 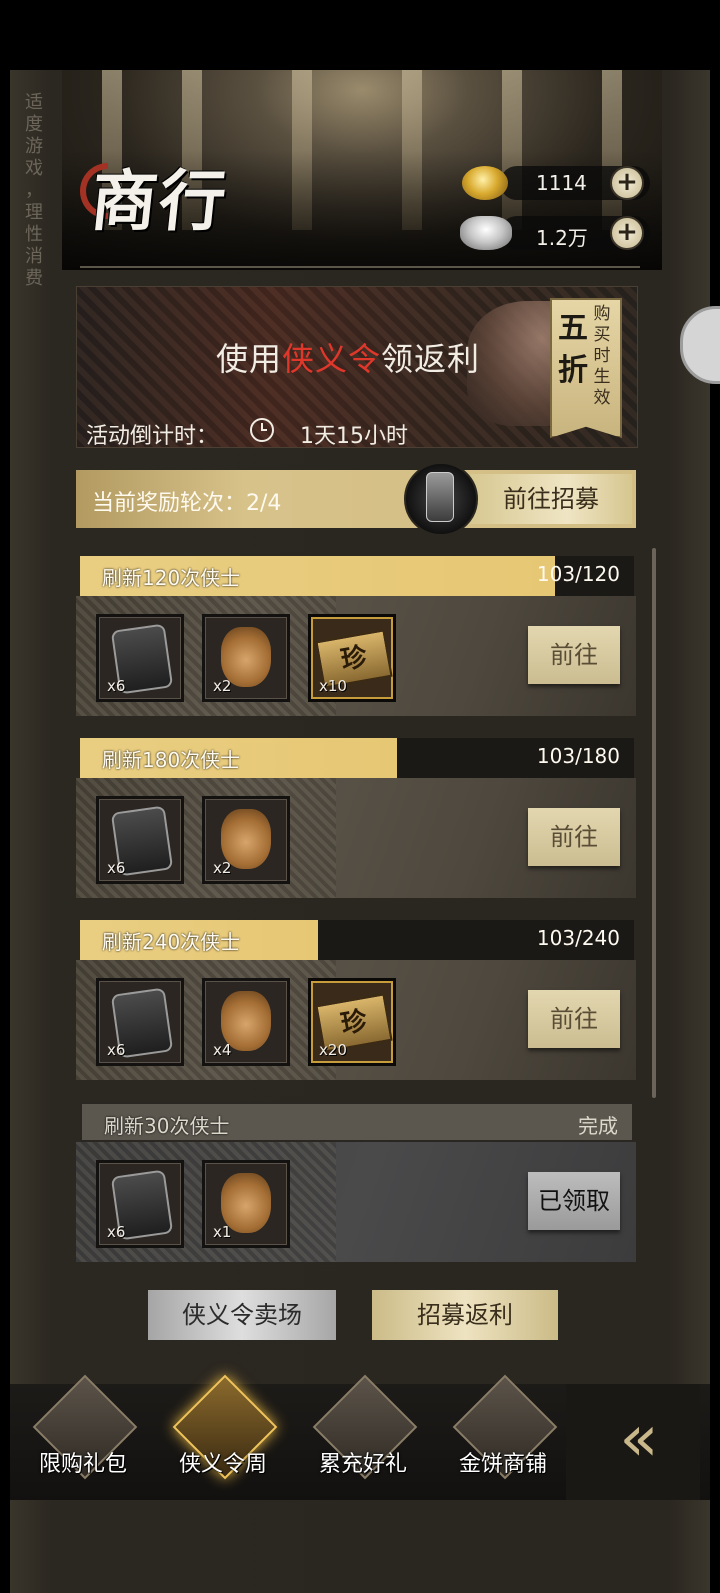 I want to click on gold-value: 1114, so click(x=561, y=183).